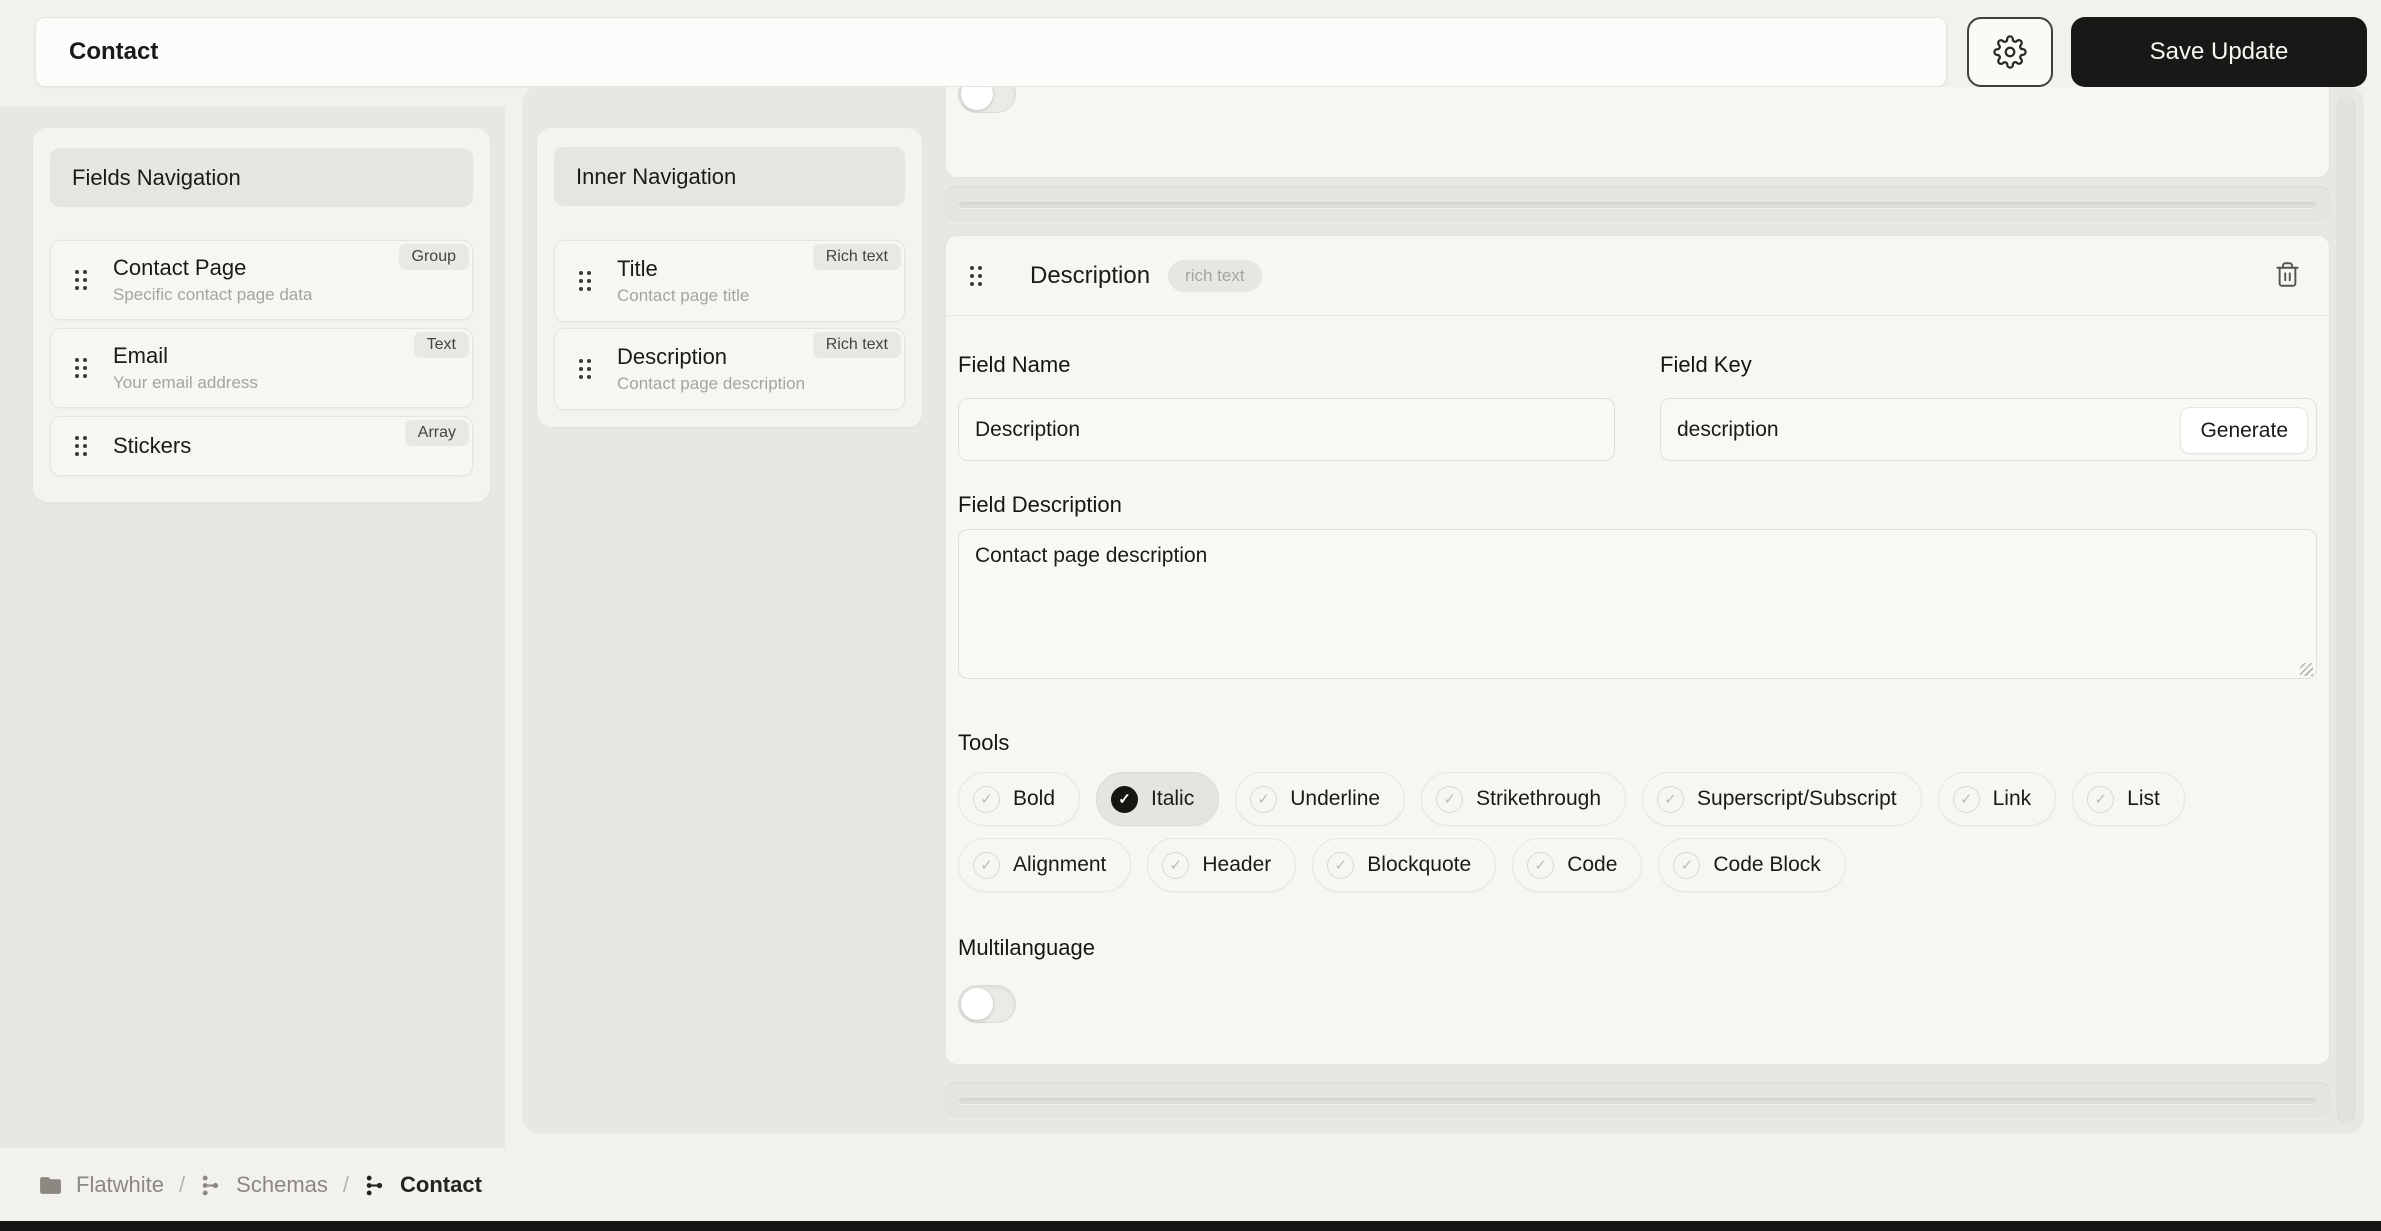 This screenshot has width=2381, height=1231. I want to click on previous-field-toggle, so click(987, 100).